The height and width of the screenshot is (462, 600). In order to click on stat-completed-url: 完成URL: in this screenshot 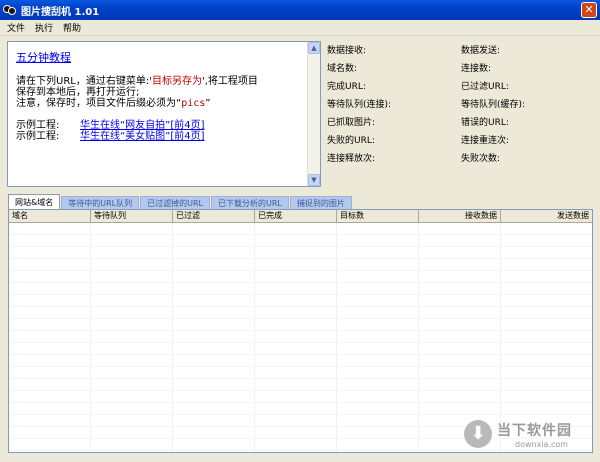, I will do `click(346, 87)`.